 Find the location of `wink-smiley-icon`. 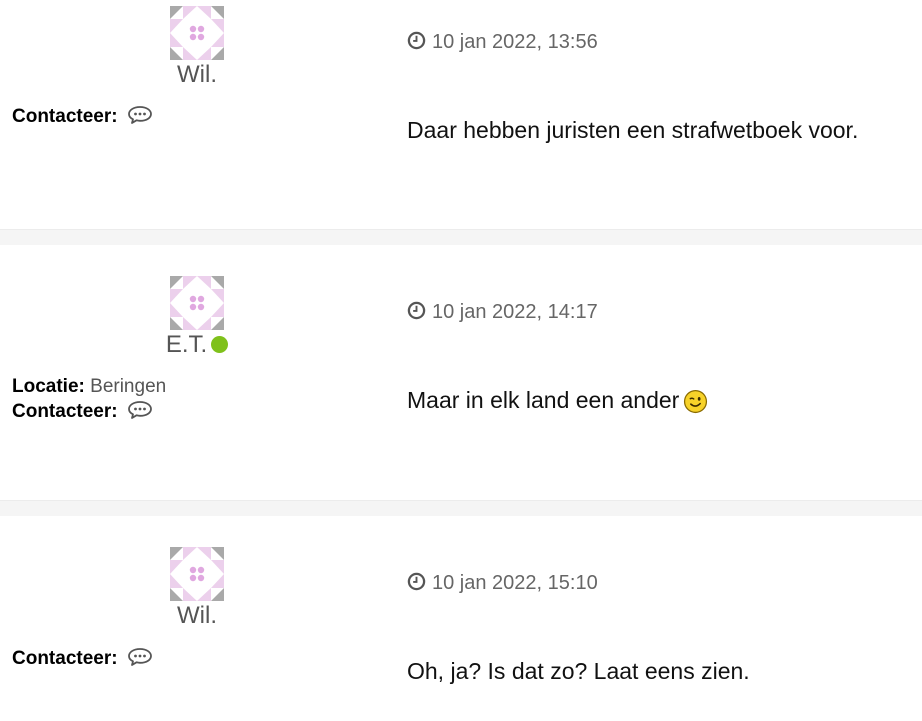

wink-smiley-icon is located at coordinates (696, 401).